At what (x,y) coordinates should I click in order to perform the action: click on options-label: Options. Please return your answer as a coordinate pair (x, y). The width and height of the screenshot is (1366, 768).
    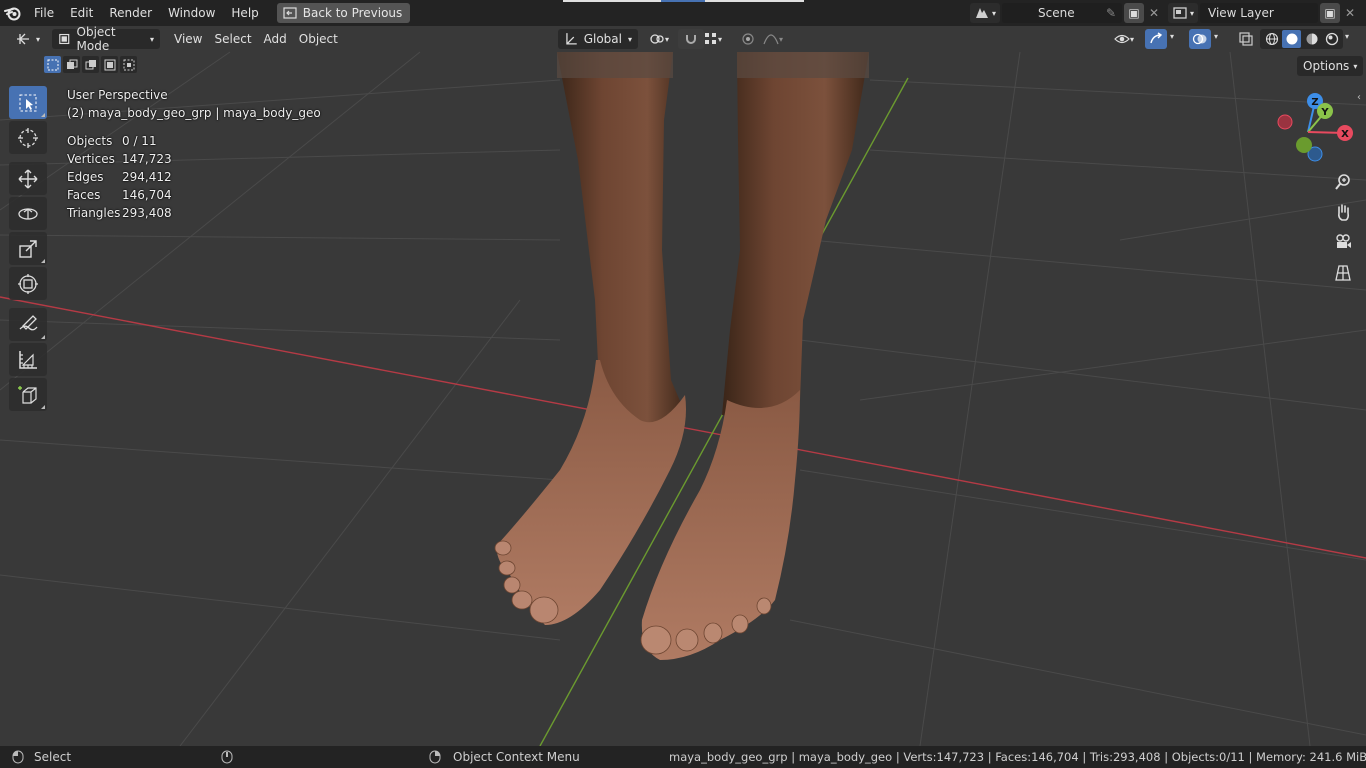
    Looking at the image, I should click on (1326, 66).